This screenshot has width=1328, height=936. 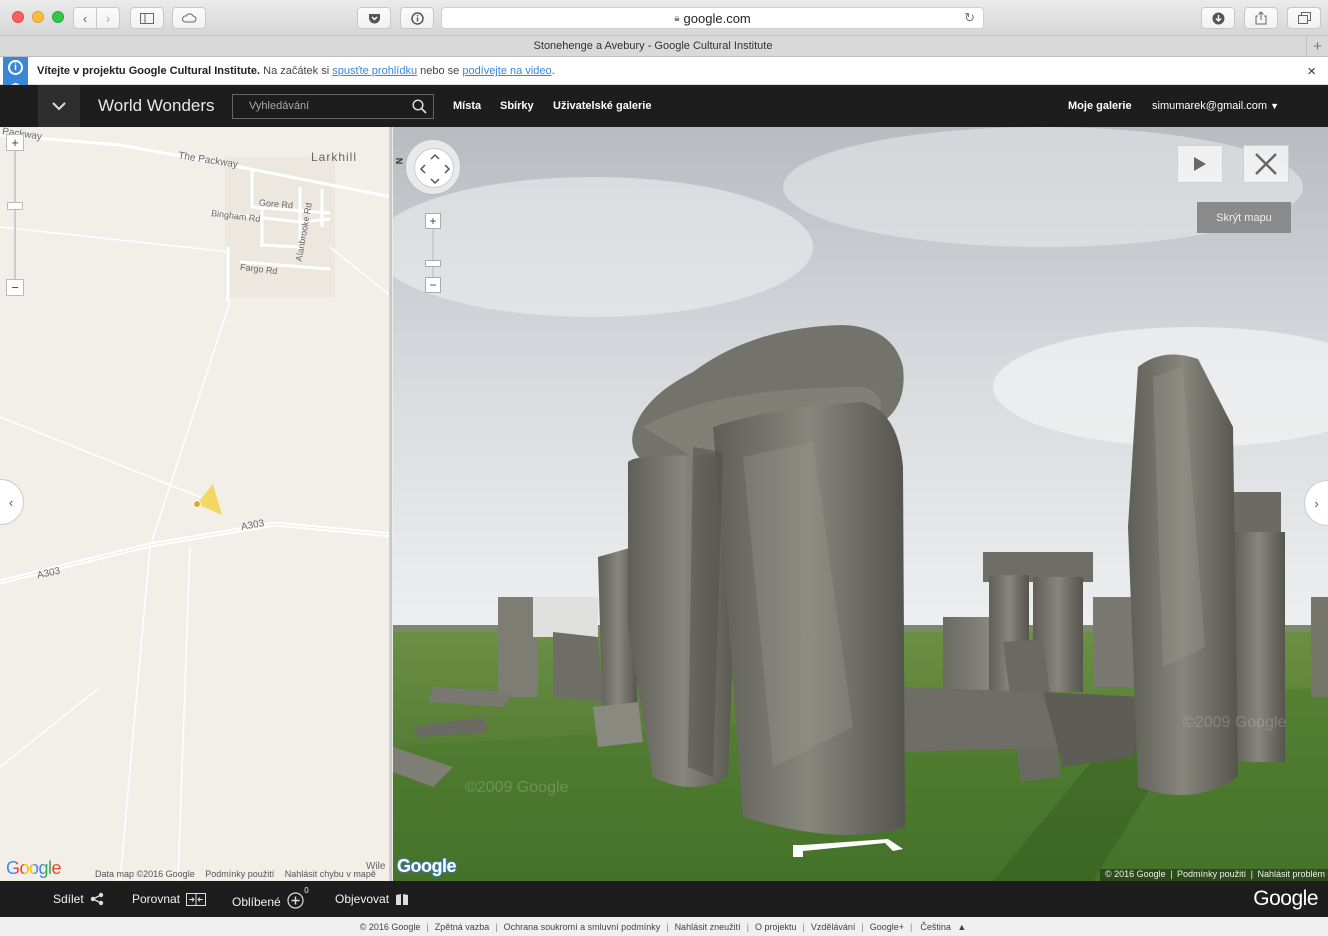 I want to click on sidebar-icon, so click(x=147, y=18).